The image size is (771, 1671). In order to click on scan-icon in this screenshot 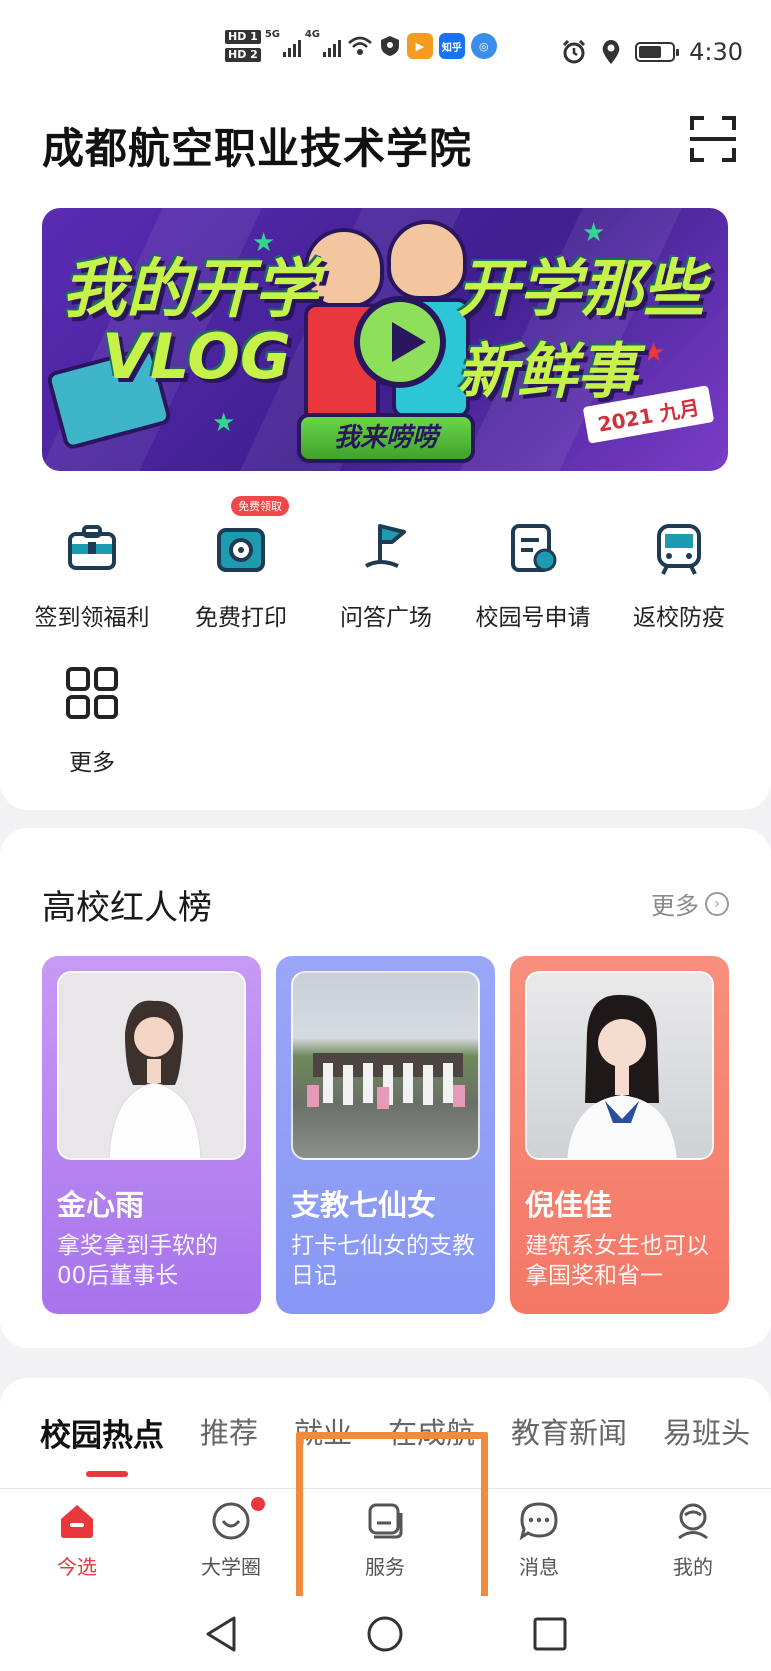, I will do `click(713, 139)`.